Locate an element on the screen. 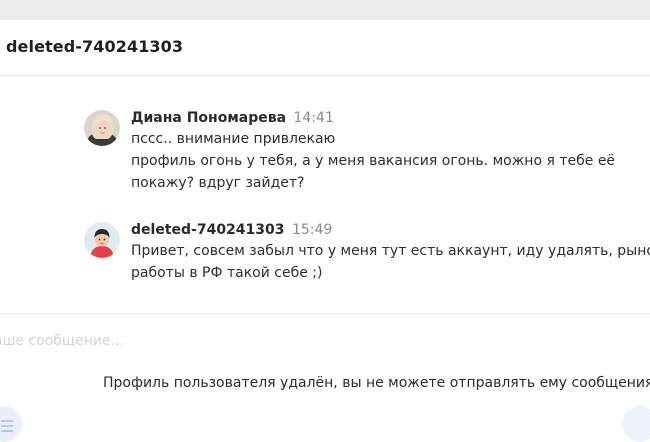  default-user-icon is located at coordinates (102, 240).